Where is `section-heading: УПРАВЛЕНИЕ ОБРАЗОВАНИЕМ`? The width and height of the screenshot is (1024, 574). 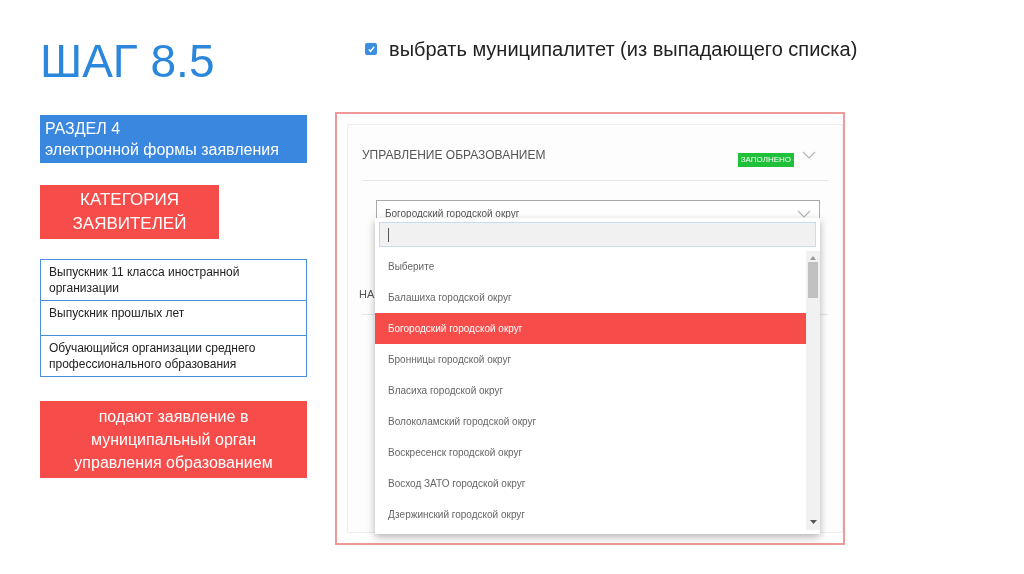 section-heading: УПРАВЛЕНИЕ ОБРАЗОВАНИЕМ is located at coordinates (454, 155).